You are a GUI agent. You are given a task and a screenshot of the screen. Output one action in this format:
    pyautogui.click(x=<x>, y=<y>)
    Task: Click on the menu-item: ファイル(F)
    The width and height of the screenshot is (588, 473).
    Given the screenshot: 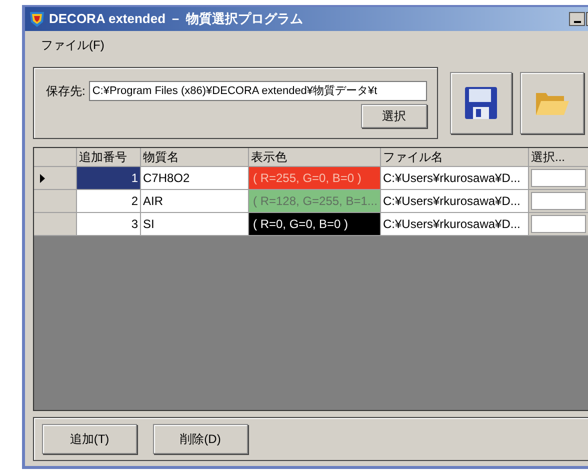 What is the action you would take?
    pyautogui.click(x=72, y=45)
    